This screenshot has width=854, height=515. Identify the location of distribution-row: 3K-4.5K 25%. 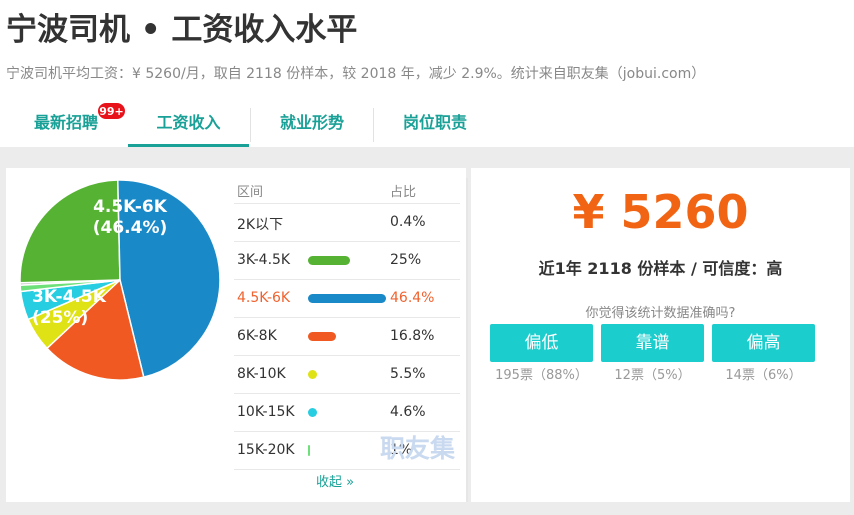
(347, 260).